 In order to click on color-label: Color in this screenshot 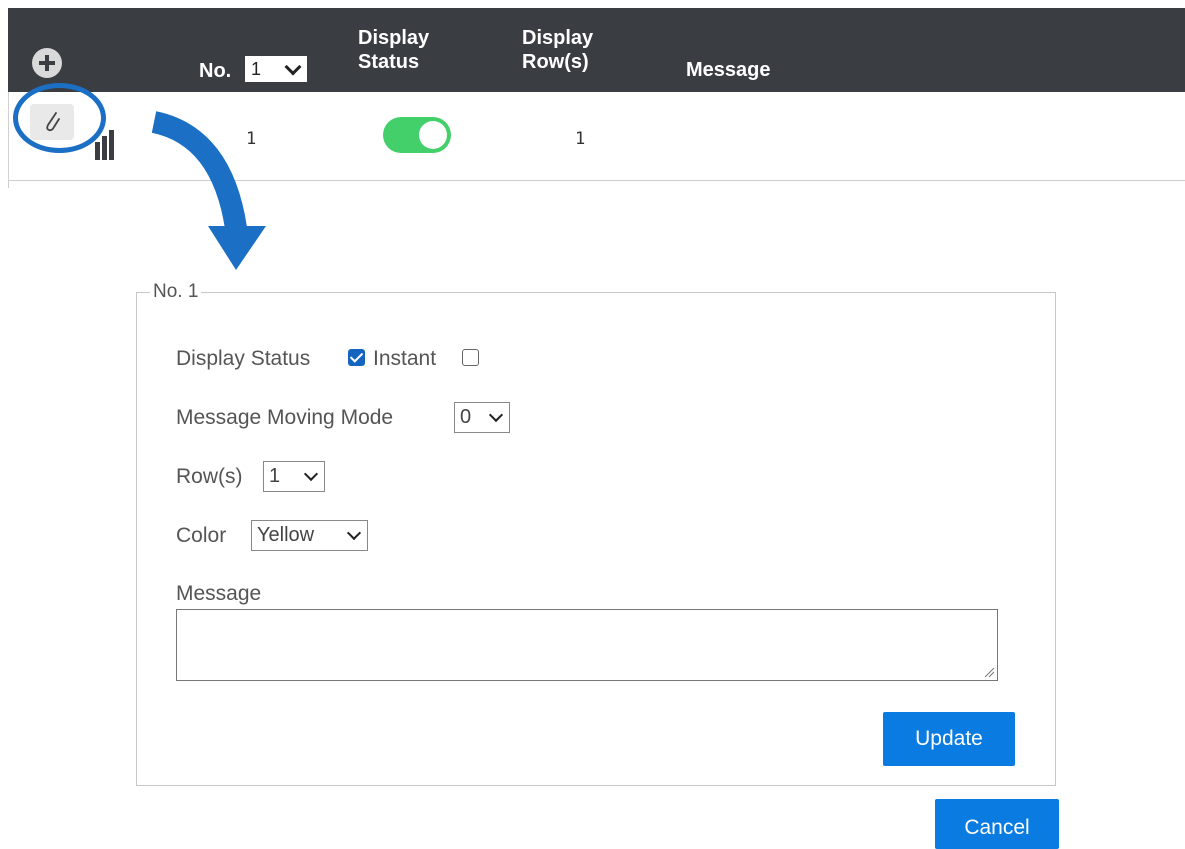, I will do `click(201, 535)`.